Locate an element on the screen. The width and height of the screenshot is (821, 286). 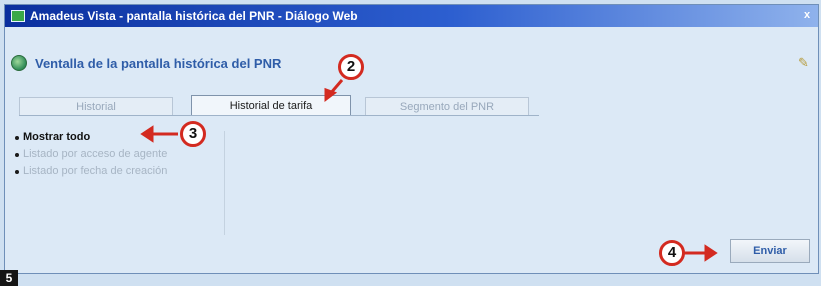
callout-4: 4 is located at coordinates (672, 253).